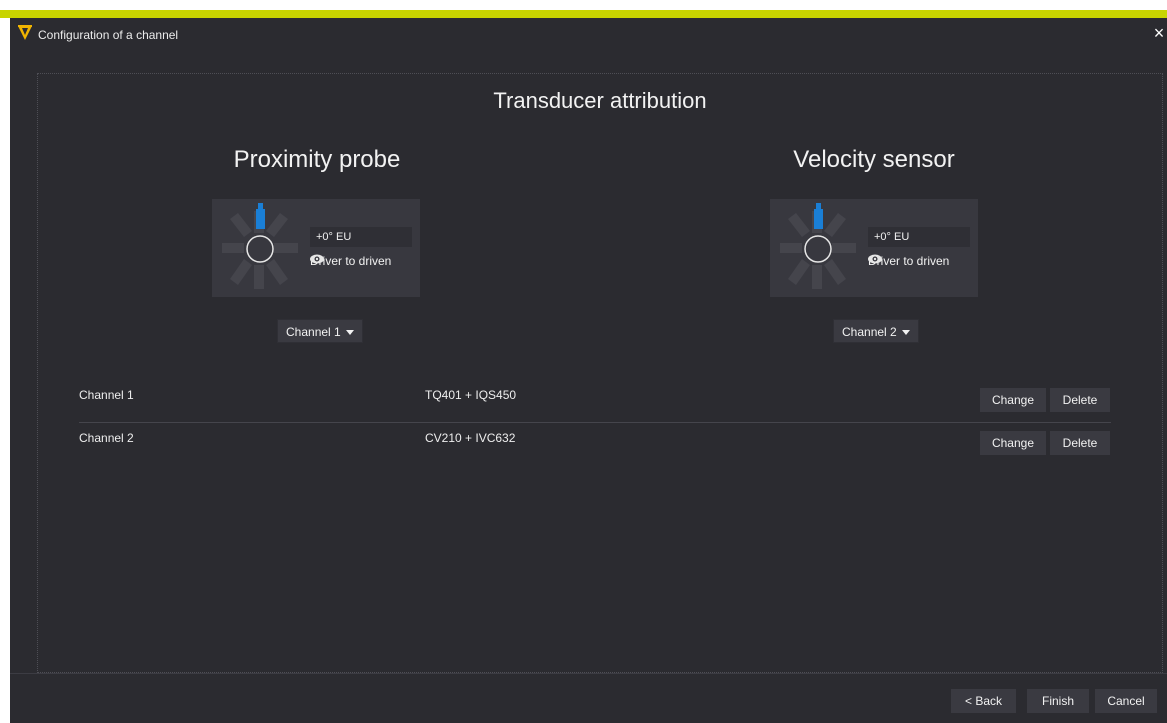  What do you see at coordinates (818, 246) in the screenshot?
I see `sensor-orientation-icon` at bounding box center [818, 246].